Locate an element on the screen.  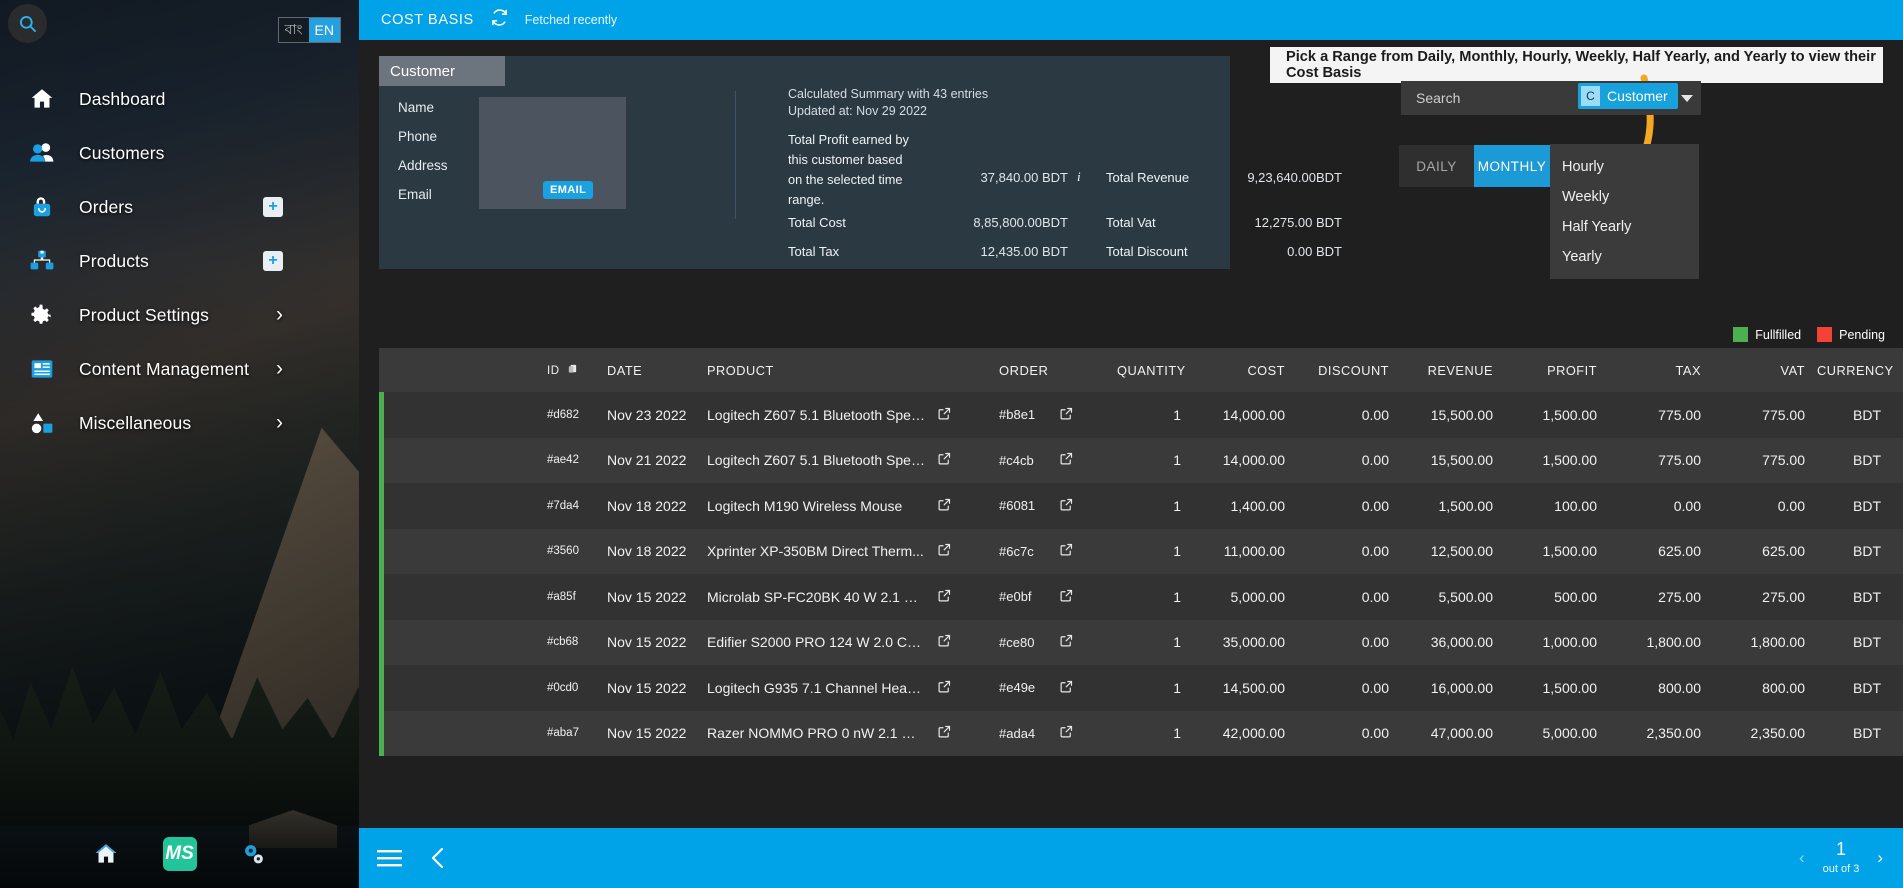
gears-icon is located at coordinates (254, 854).